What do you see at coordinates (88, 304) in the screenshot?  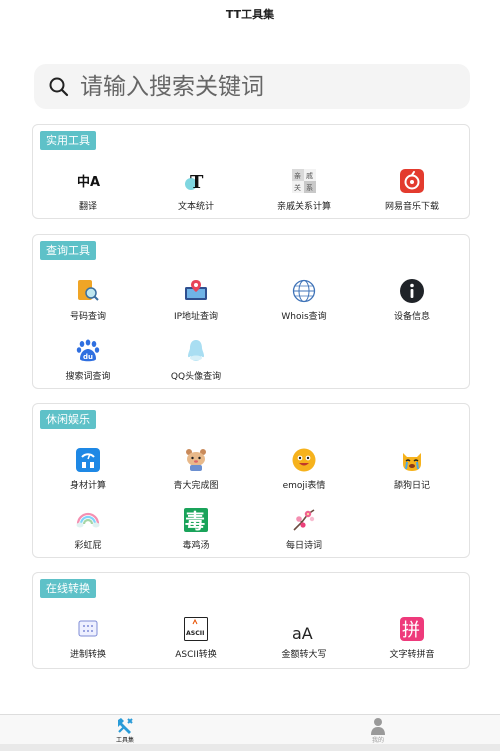 I see `tool-number-query: 号码查询` at bounding box center [88, 304].